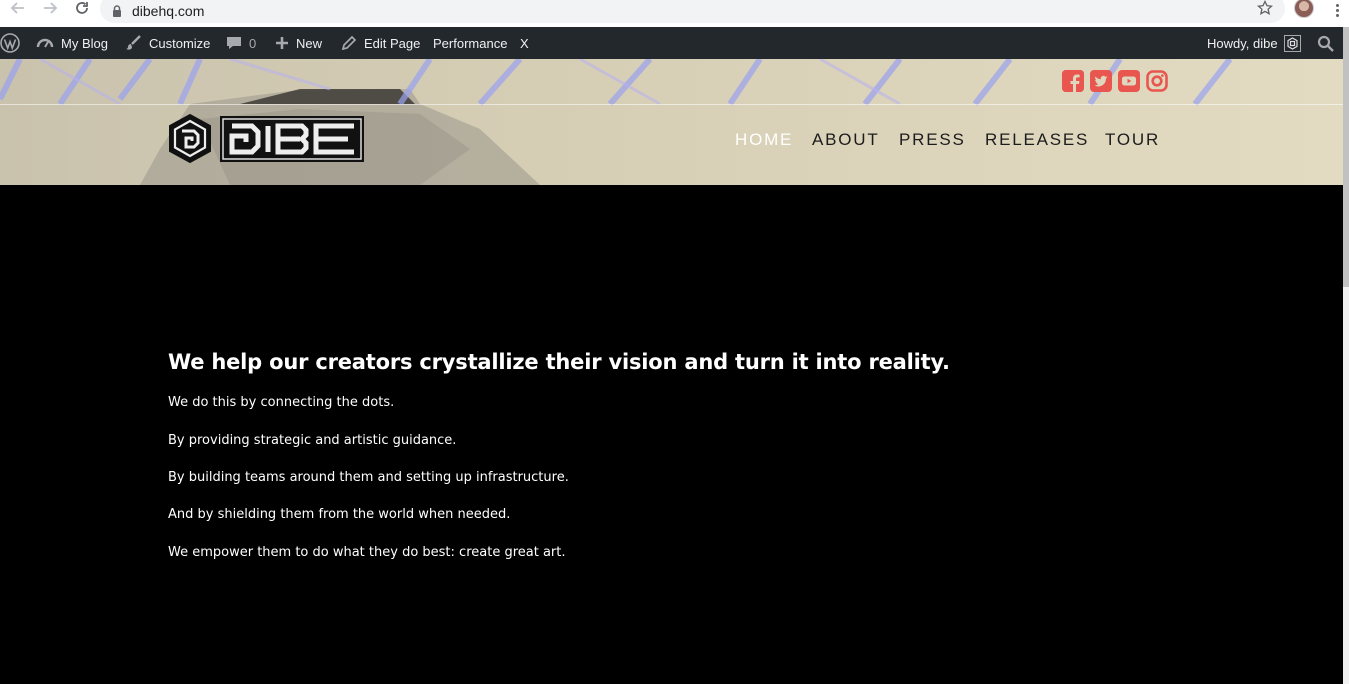  I want to click on page-scrollbar, so click(1346, 355).